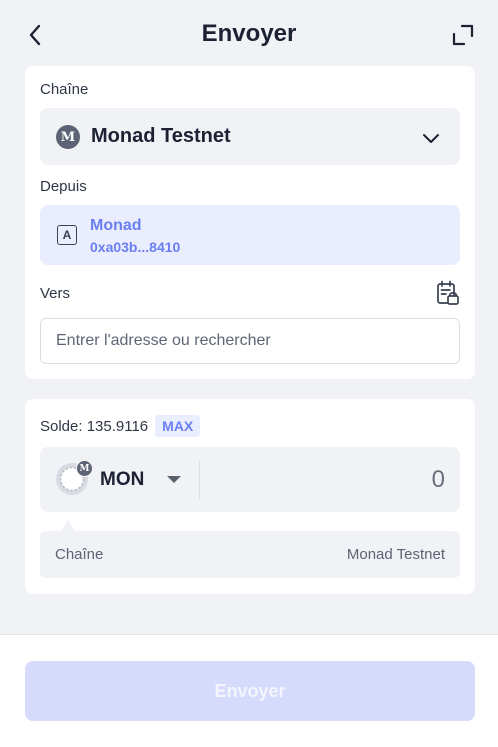 The image size is (498, 747). What do you see at coordinates (122, 479) in the screenshot?
I see `token-symbol: MON` at bounding box center [122, 479].